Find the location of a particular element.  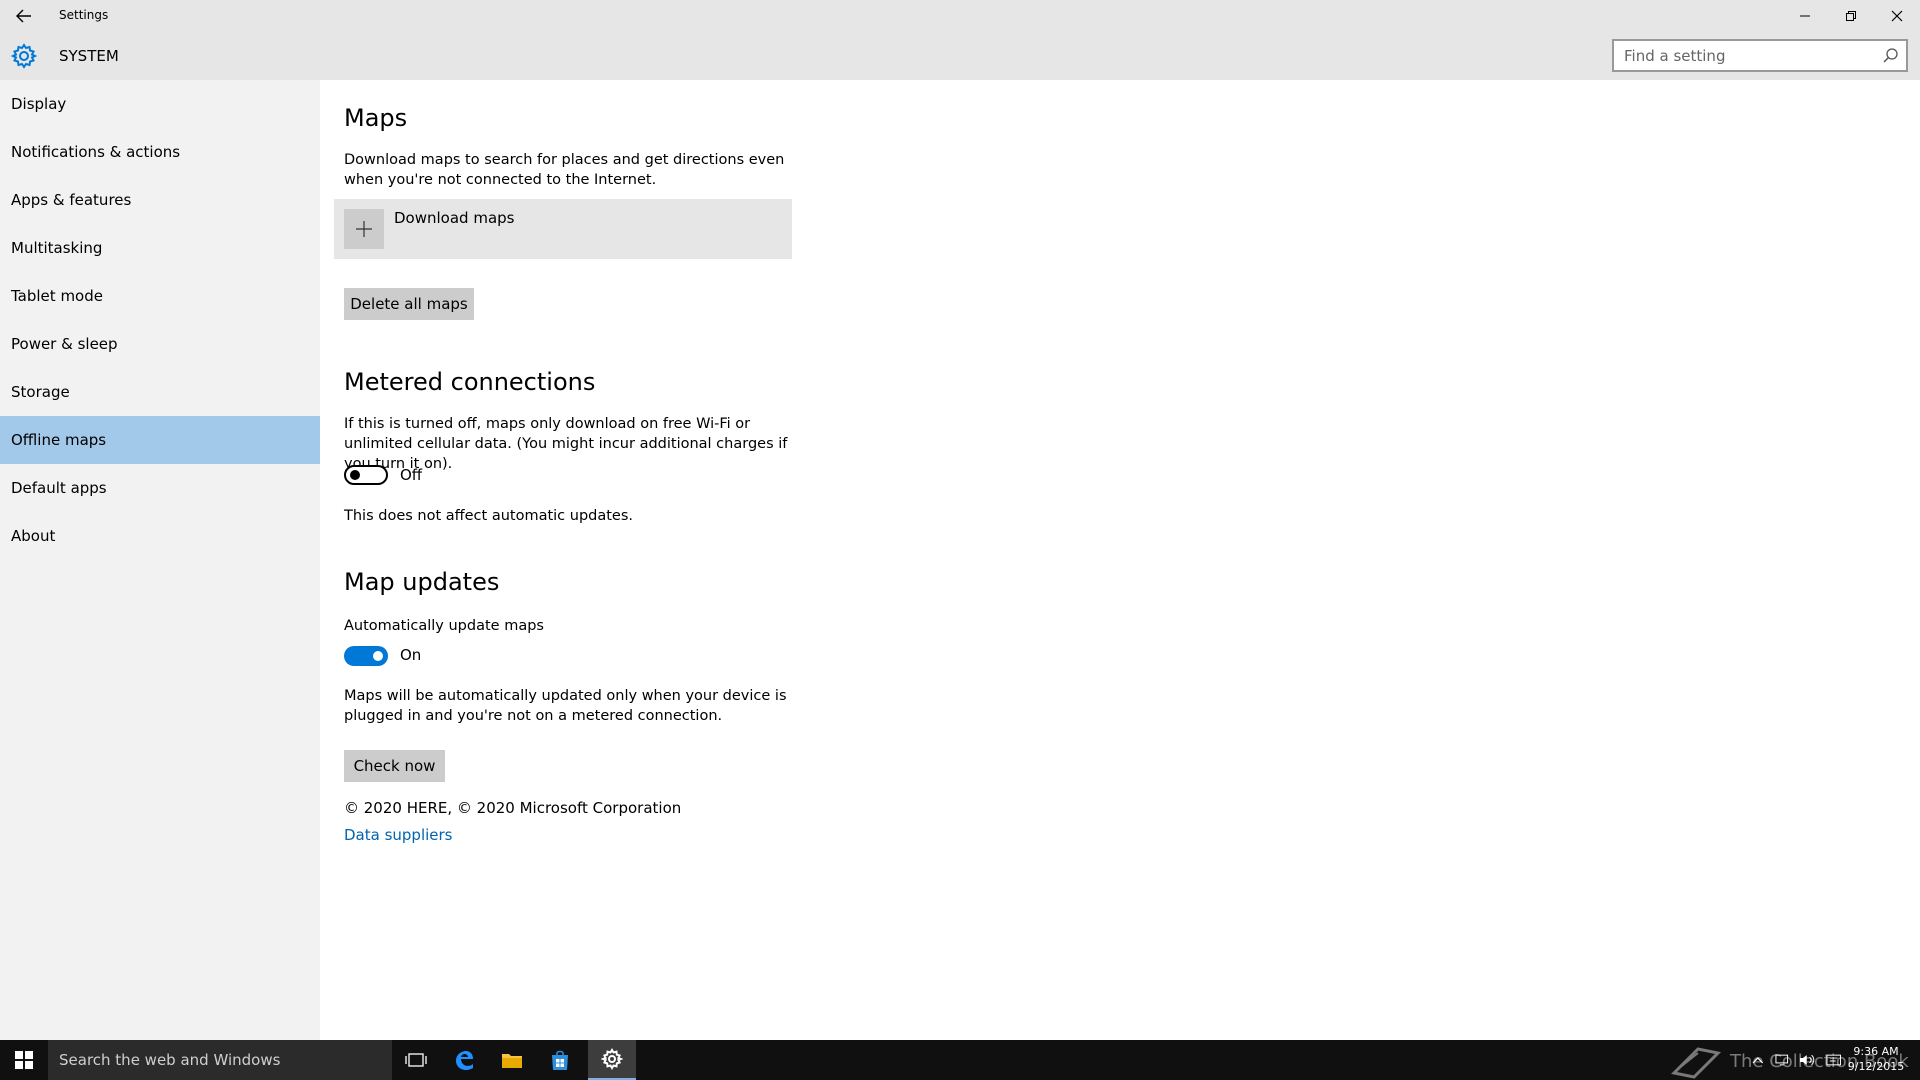

sidebar-item-default-apps: Default apps is located at coordinates (160, 488).